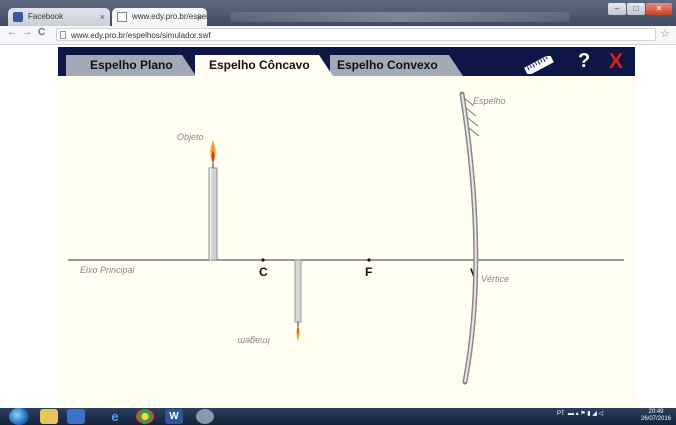 This screenshot has height=425, width=676. I want to click on tray-icons: ▬ ▴ ⚑ ▮ ◢ ◁, so click(584, 414).